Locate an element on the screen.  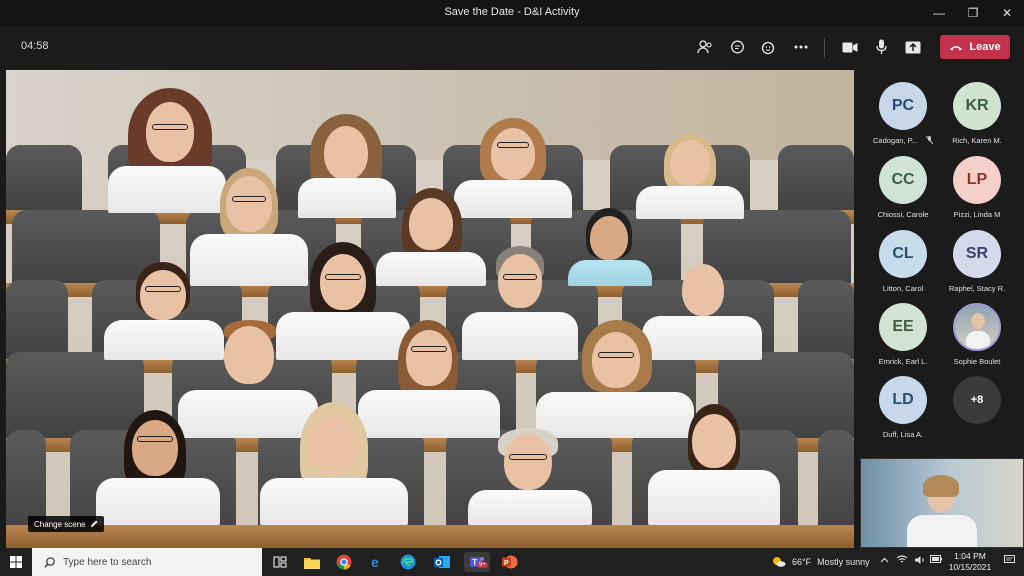
reactions-button is located at coordinates (769, 47).